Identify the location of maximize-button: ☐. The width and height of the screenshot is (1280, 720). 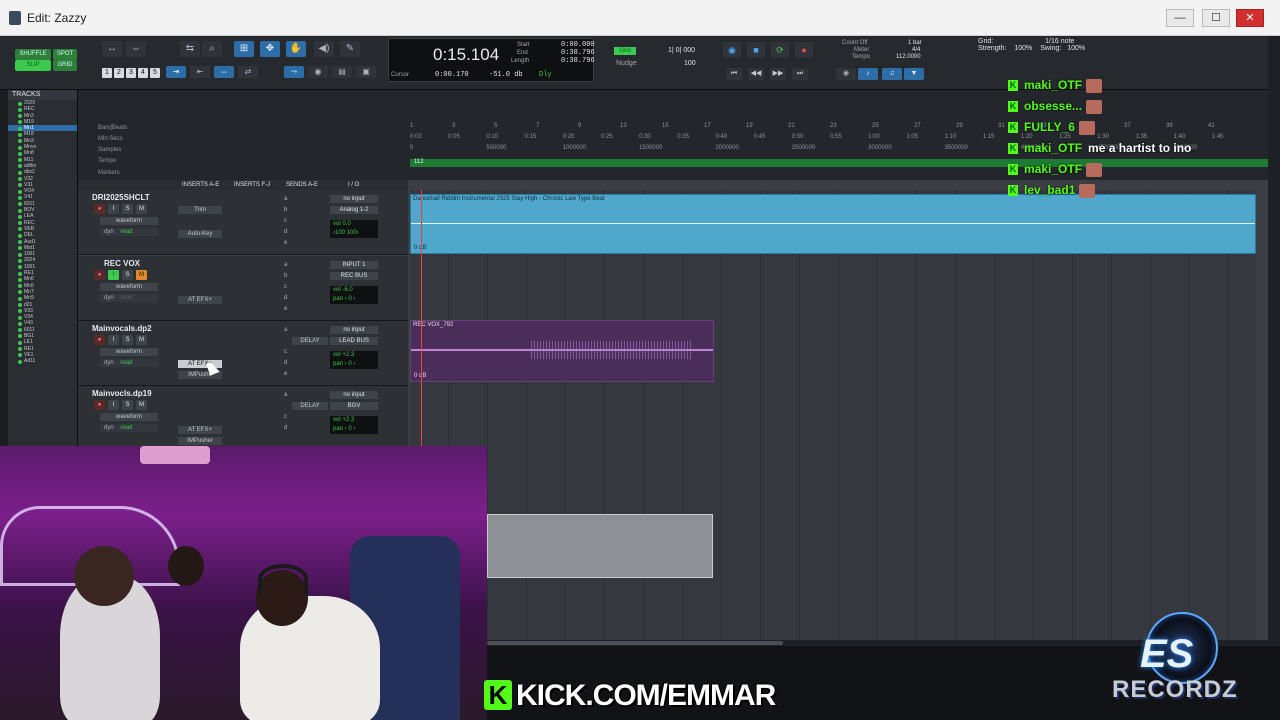
(1216, 18).